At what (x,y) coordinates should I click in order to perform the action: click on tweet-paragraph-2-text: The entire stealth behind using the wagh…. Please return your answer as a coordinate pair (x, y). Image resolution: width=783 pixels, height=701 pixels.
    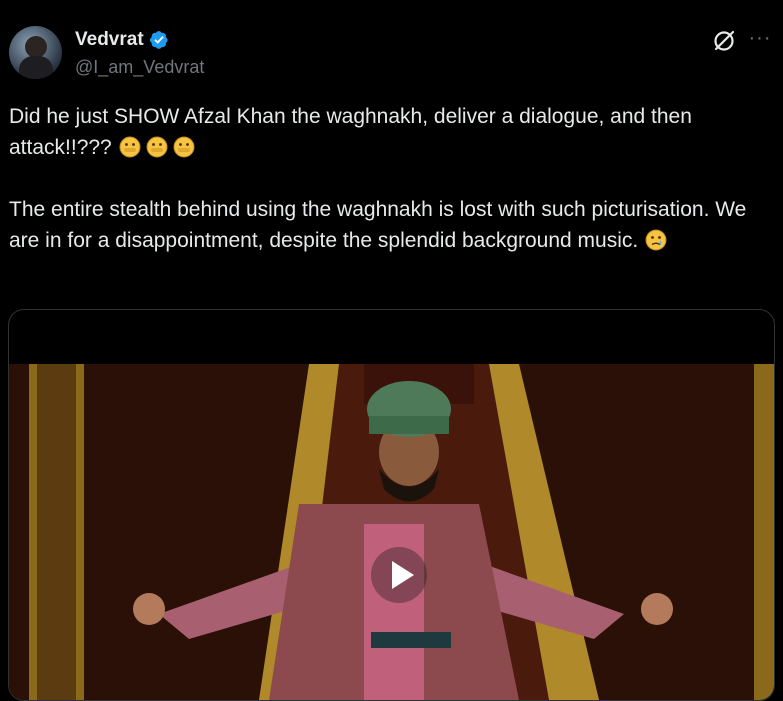
    Looking at the image, I should click on (378, 225).